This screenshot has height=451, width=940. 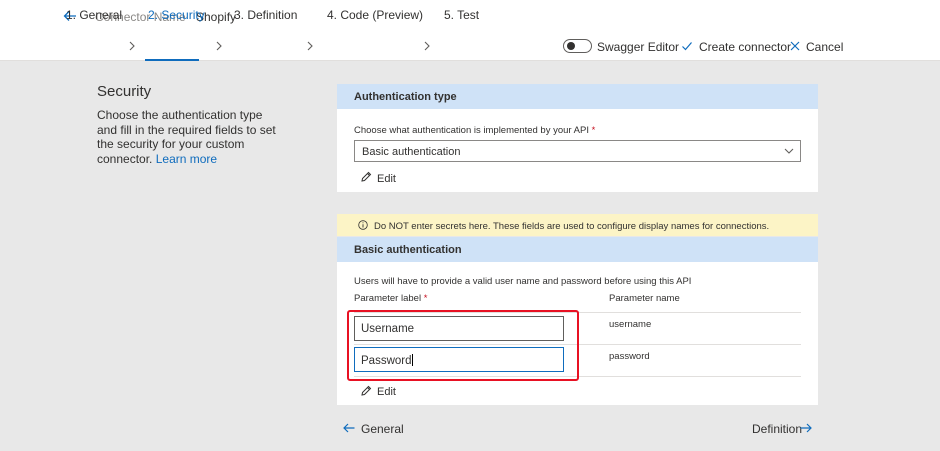 What do you see at coordinates (463, 345) in the screenshot?
I see `highlight-annotation` at bounding box center [463, 345].